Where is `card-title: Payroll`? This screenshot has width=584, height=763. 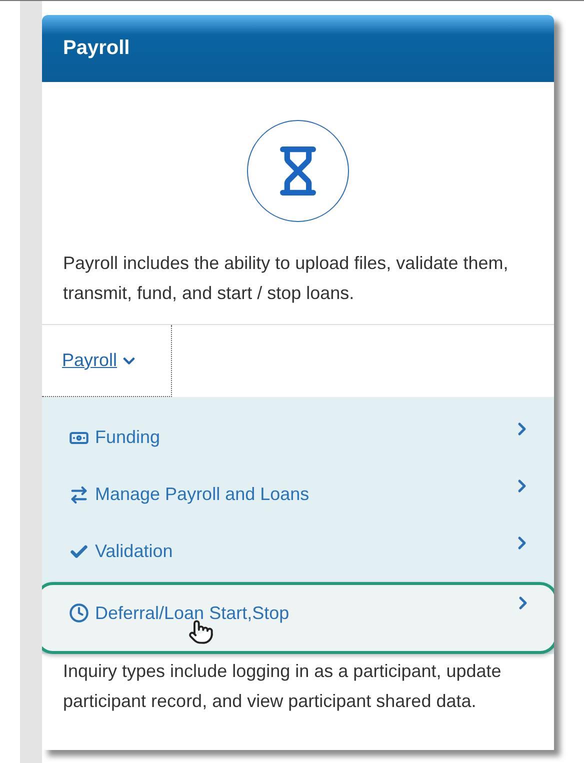 card-title: Payroll is located at coordinates (96, 48).